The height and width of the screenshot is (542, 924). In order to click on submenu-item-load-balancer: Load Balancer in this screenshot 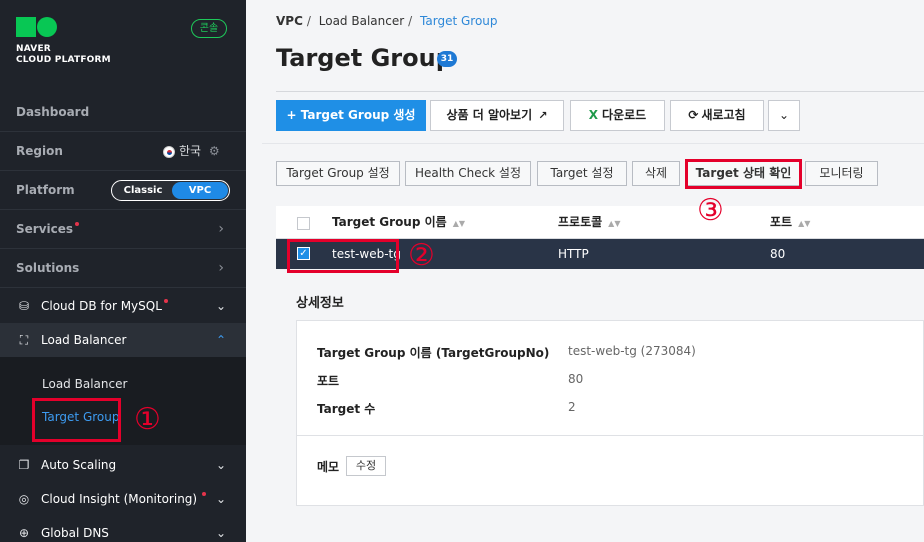, I will do `click(84, 384)`.